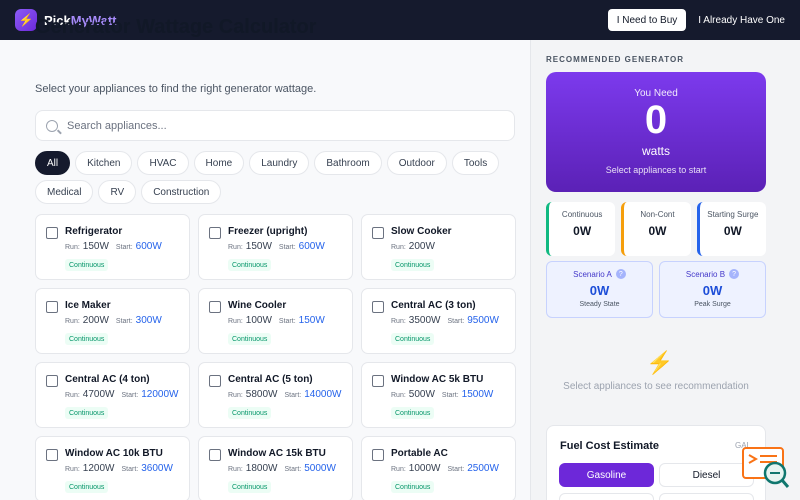 Image resolution: width=800 pixels, height=500 pixels. I want to click on appliance-watts: Run: 200W Start: 300W, so click(113, 320).